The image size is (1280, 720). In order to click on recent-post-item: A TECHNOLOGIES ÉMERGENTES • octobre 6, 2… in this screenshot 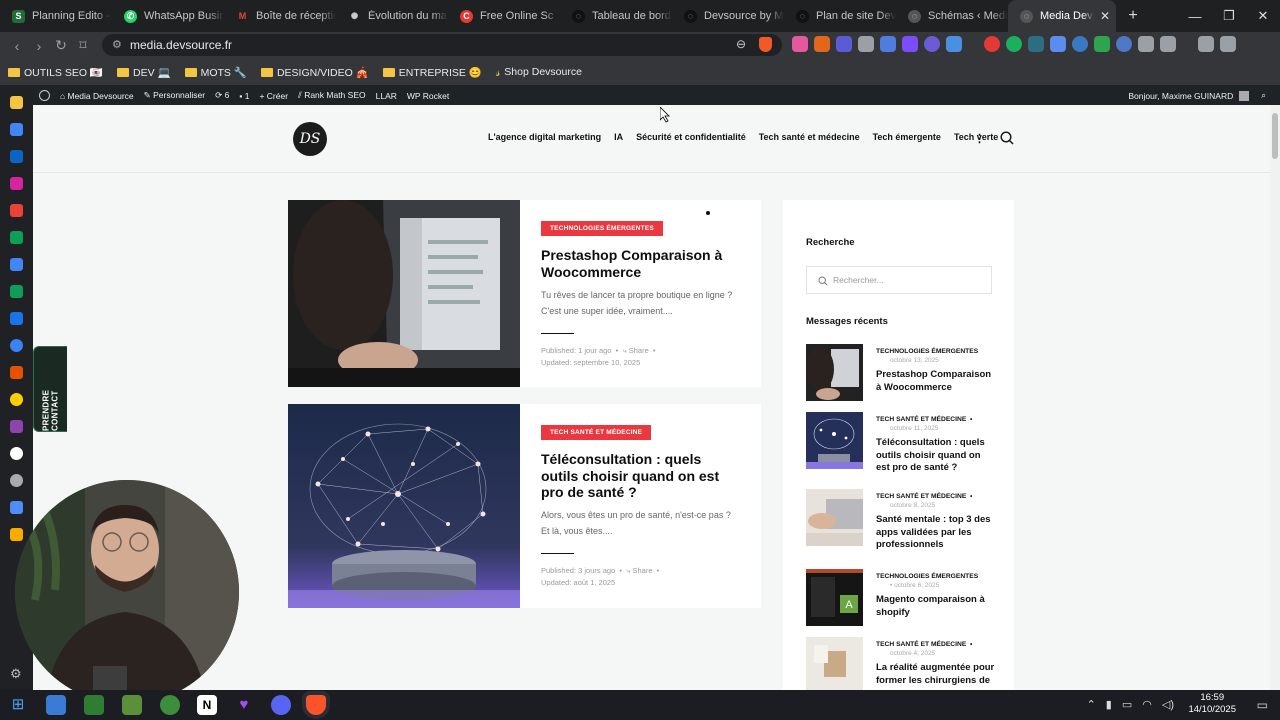, I will do `click(906, 599)`.